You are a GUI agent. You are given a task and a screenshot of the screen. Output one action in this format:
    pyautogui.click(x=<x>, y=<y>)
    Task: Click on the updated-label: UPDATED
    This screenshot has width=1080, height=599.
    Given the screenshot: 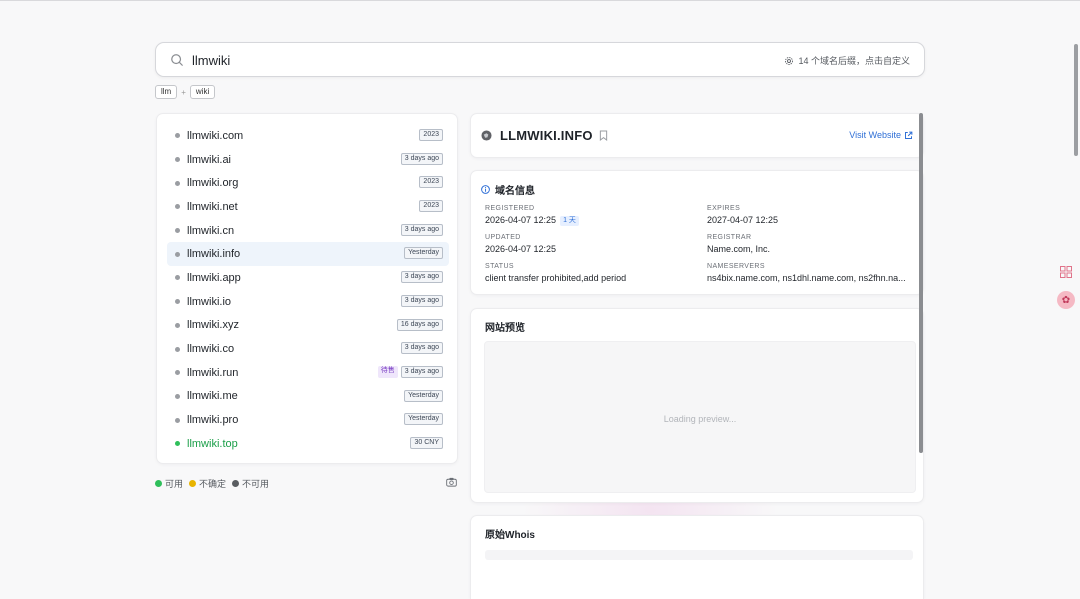 What is the action you would take?
    pyautogui.click(x=503, y=237)
    